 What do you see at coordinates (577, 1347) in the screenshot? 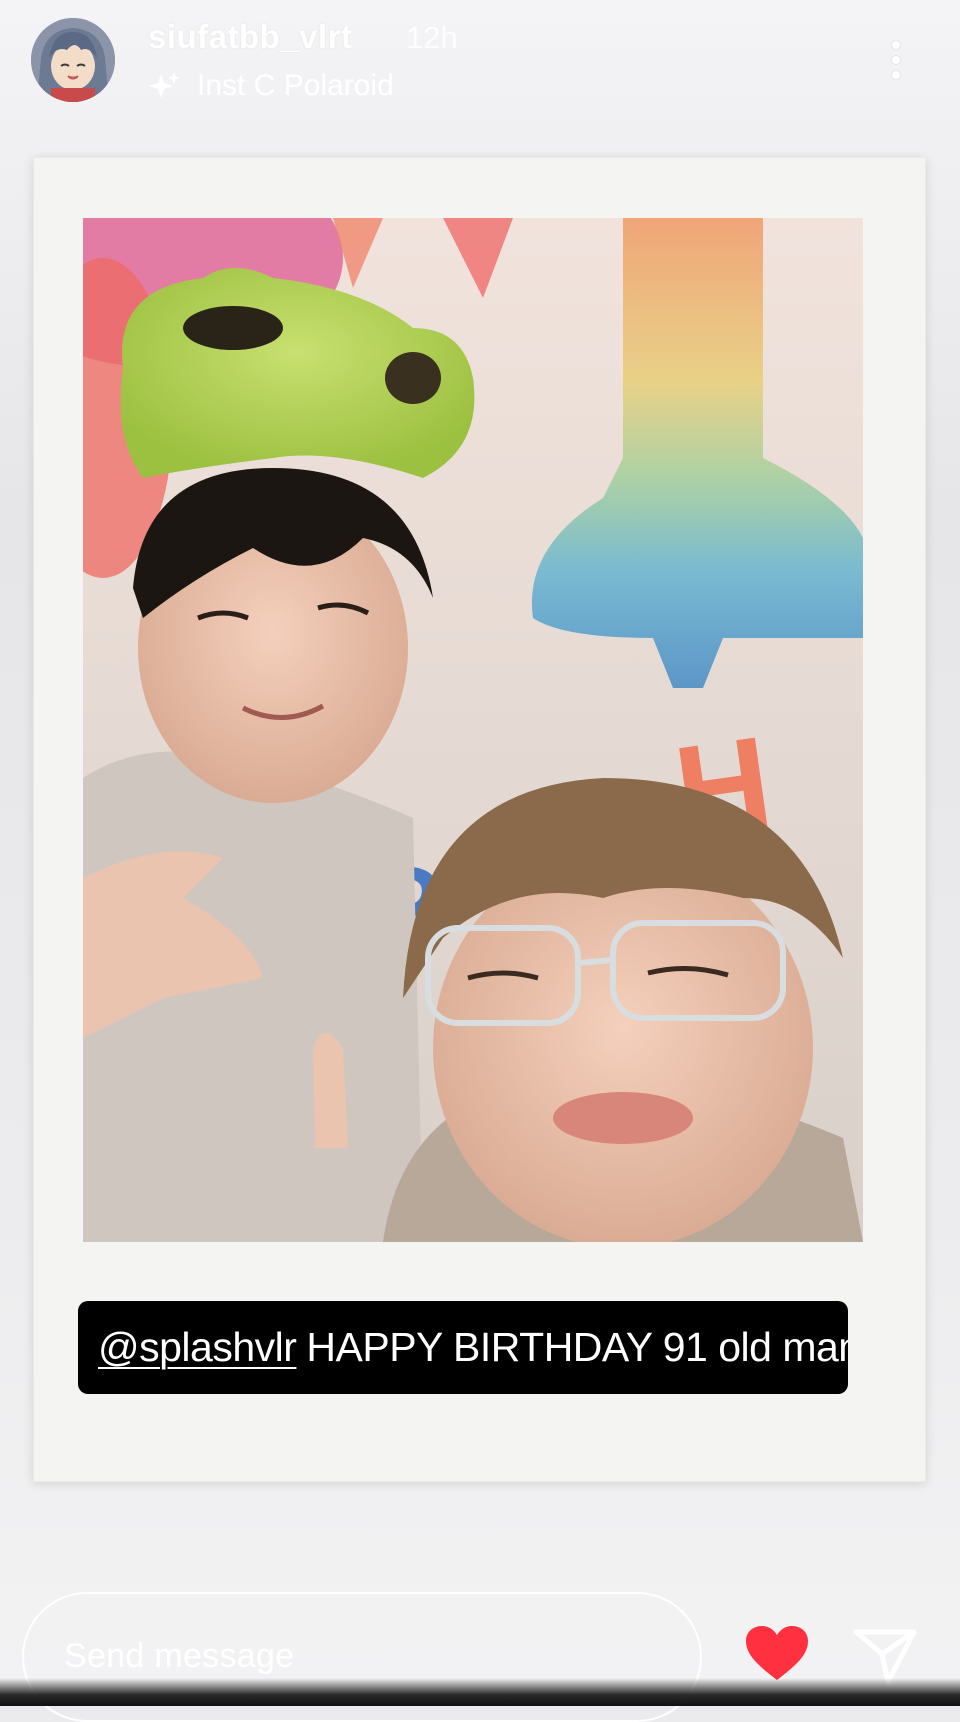
I see `caption-text: HAPPY BIRTHDAY 91 old man` at bounding box center [577, 1347].